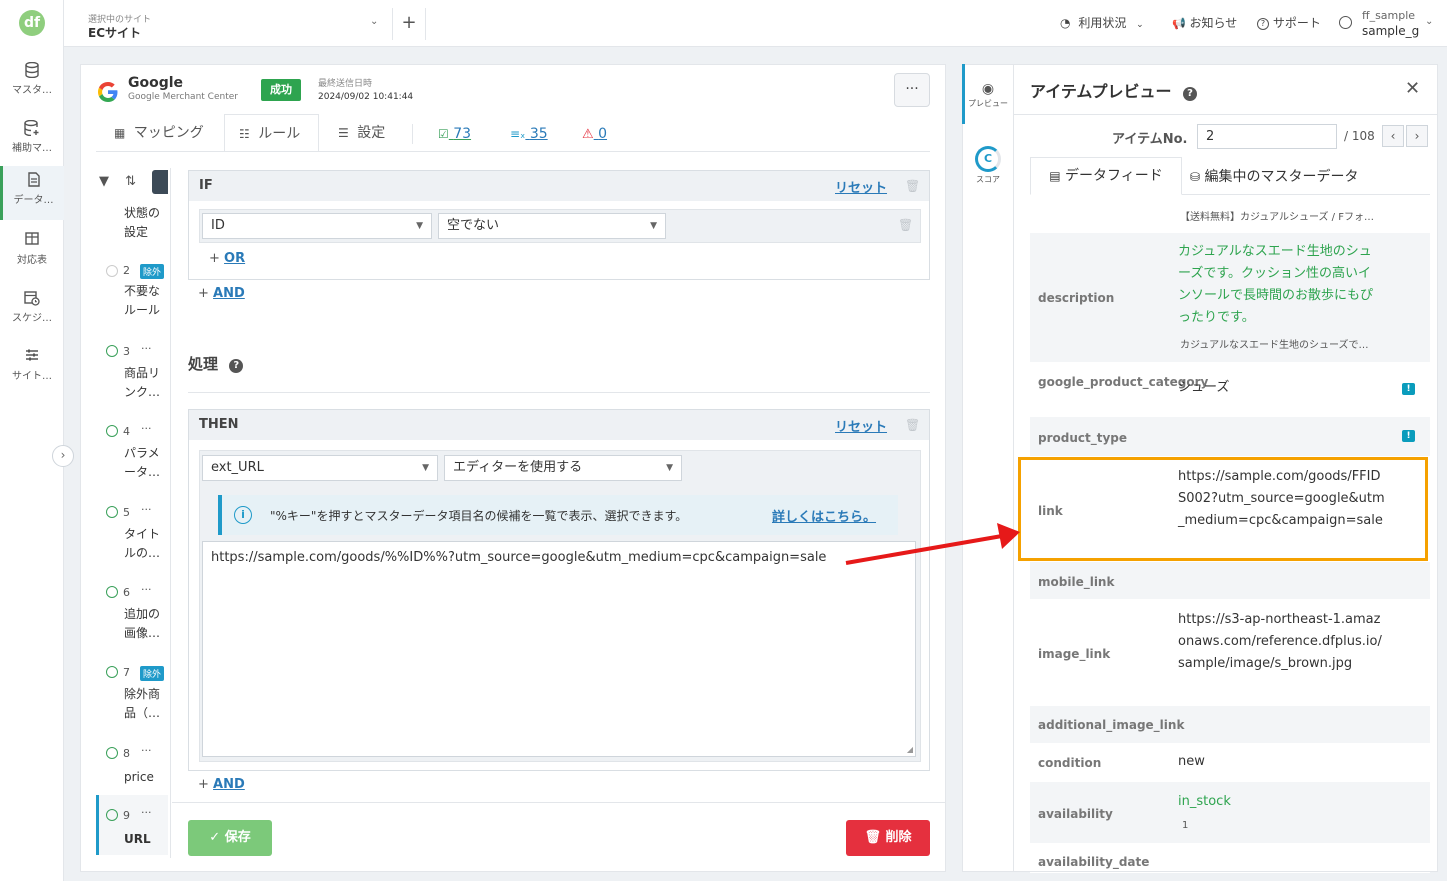 Image resolution: width=1447 pixels, height=881 pixels. What do you see at coordinates (518, 467) in the screenshot?
I see `select-value: エディターを使用する` at bounding box center [518, 467].